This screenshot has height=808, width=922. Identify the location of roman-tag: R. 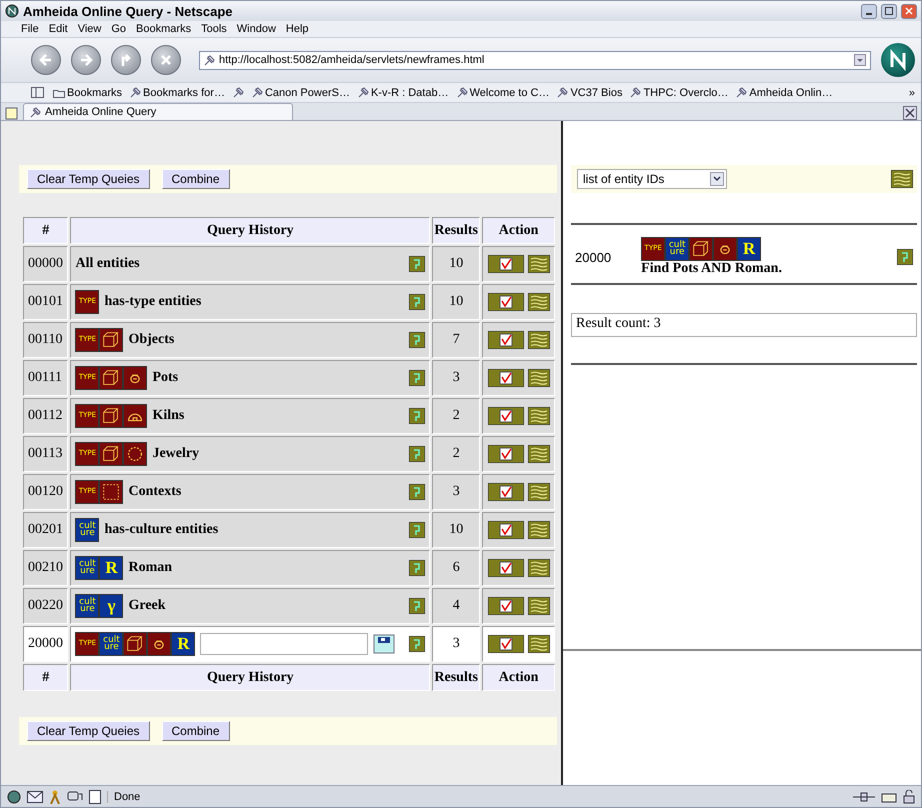
(749, 249).